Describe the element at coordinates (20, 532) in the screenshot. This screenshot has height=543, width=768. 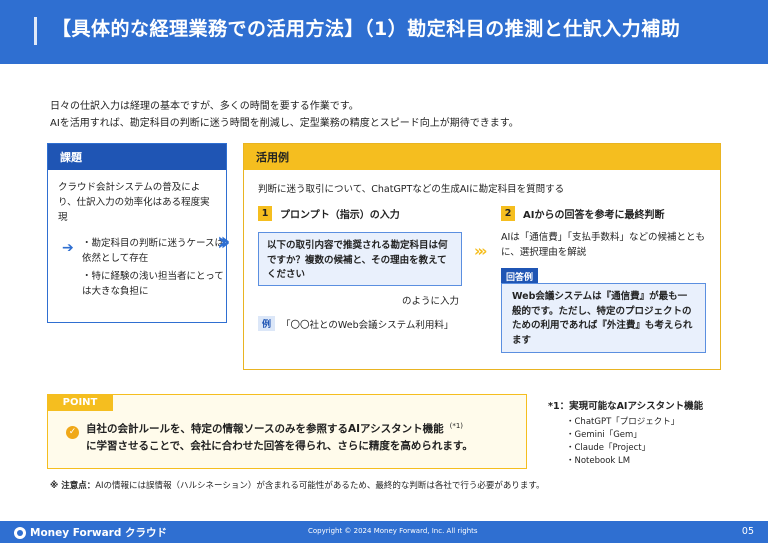
I see `logo-mark-icon` at that location.